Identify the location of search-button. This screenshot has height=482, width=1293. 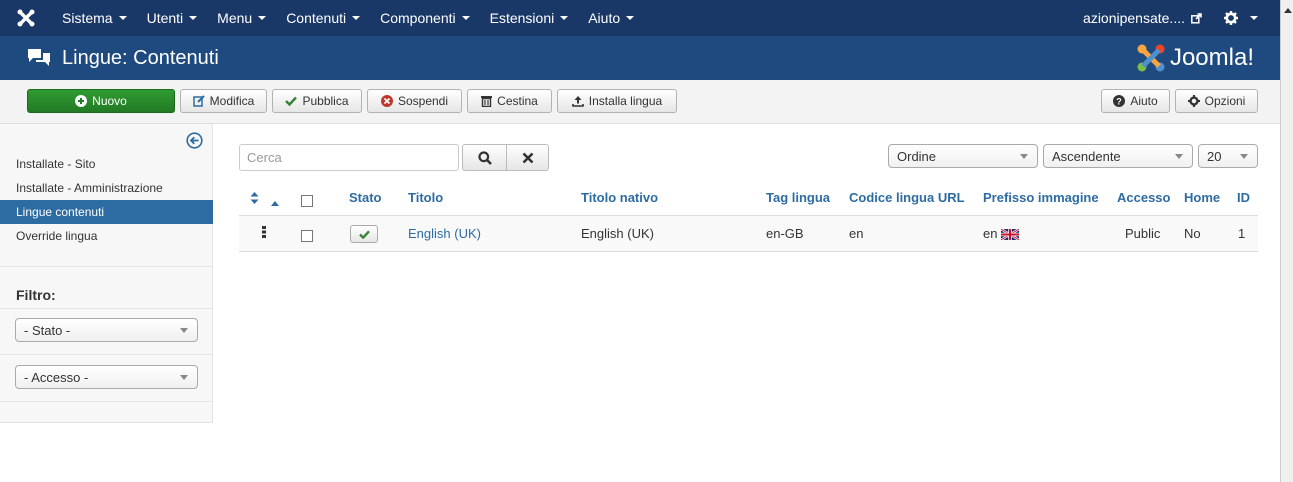
(484, 157).